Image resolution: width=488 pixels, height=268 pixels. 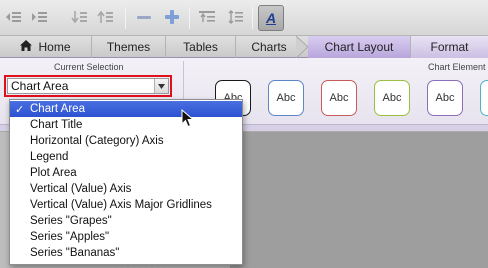 I want to click on tab-format: Format, so click(x=449, y=47).